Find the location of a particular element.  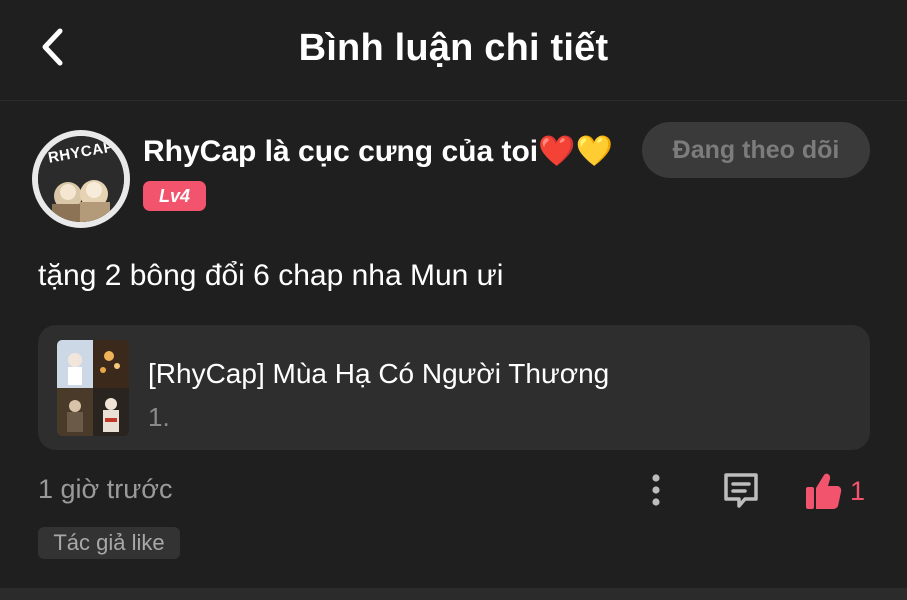

page-title: Bình luận chi tiết is located at coordinates (453, 48).